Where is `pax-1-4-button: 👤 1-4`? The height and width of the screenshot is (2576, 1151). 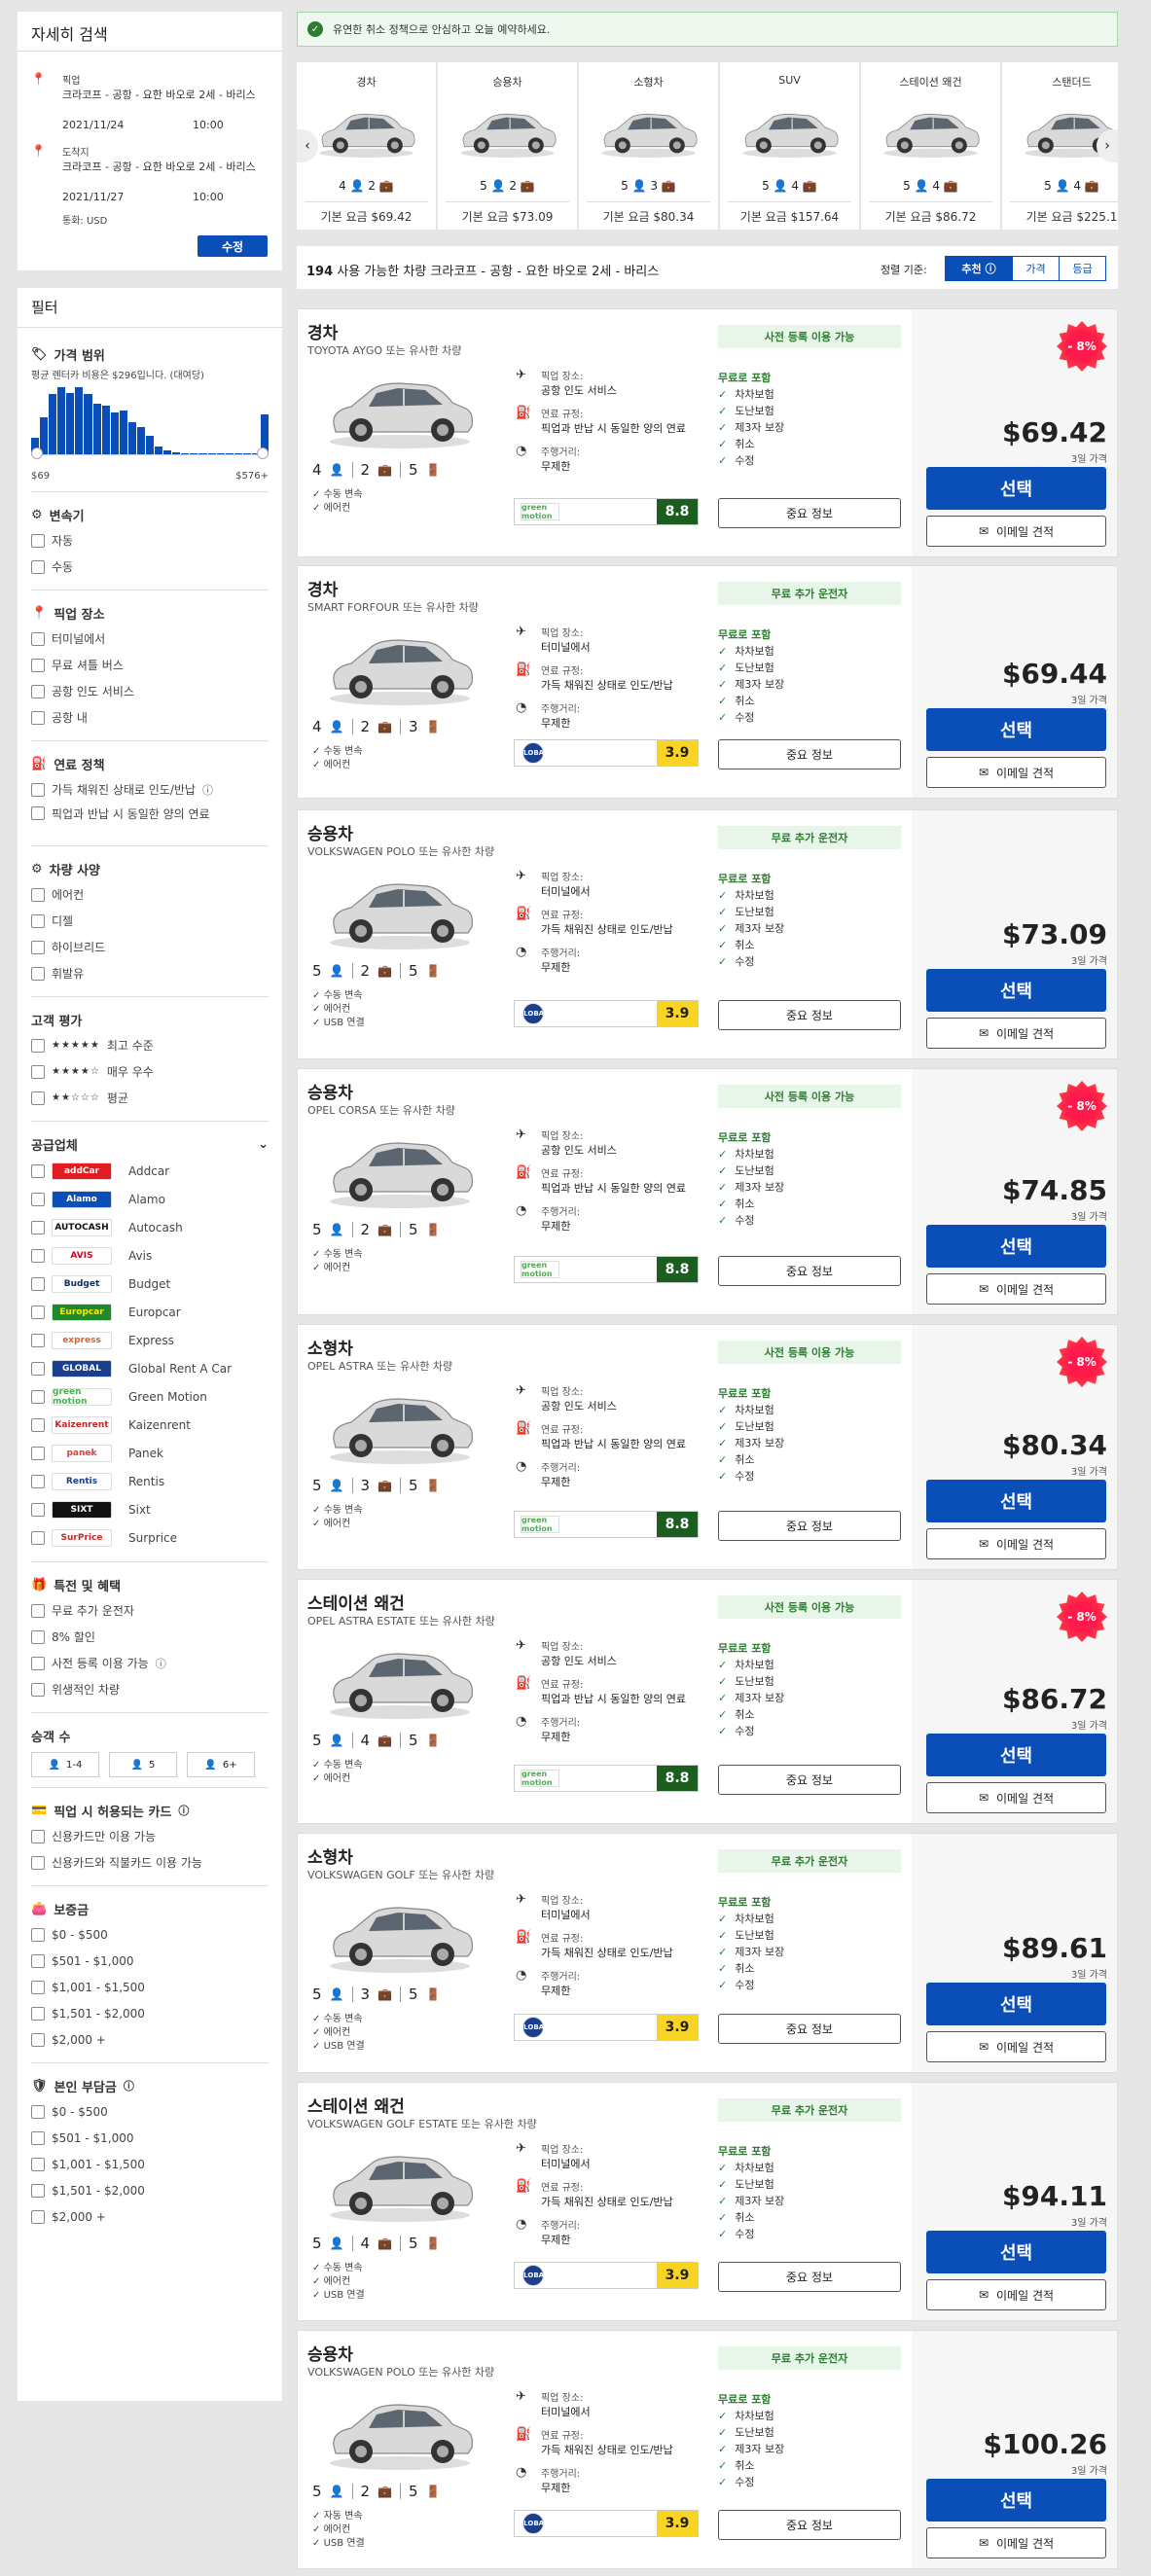
pax-1-4-button: 👤 1-4 is located at coordinates (65, 1764).